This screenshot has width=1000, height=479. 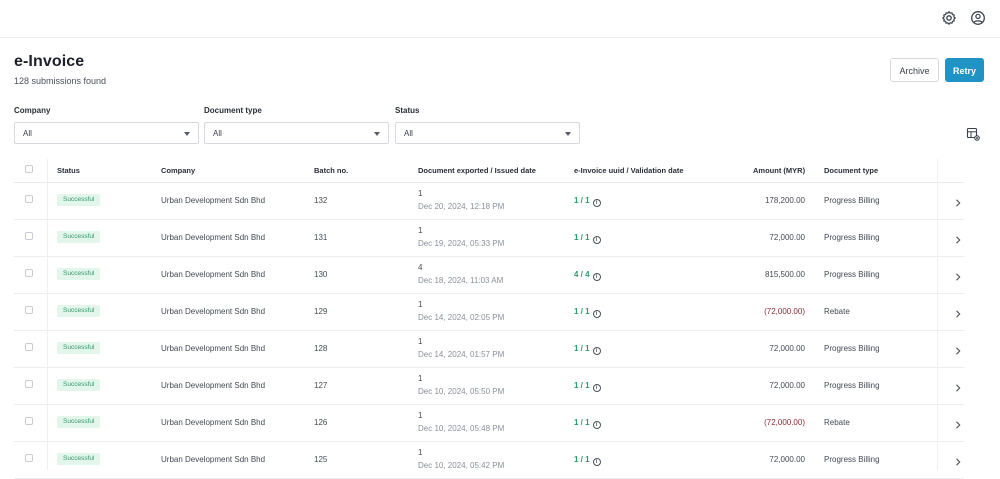 What do you see at coordinates (487, 133) in the screenshot?
I see `status-filter-select: All` at bounding box center [487, 133].